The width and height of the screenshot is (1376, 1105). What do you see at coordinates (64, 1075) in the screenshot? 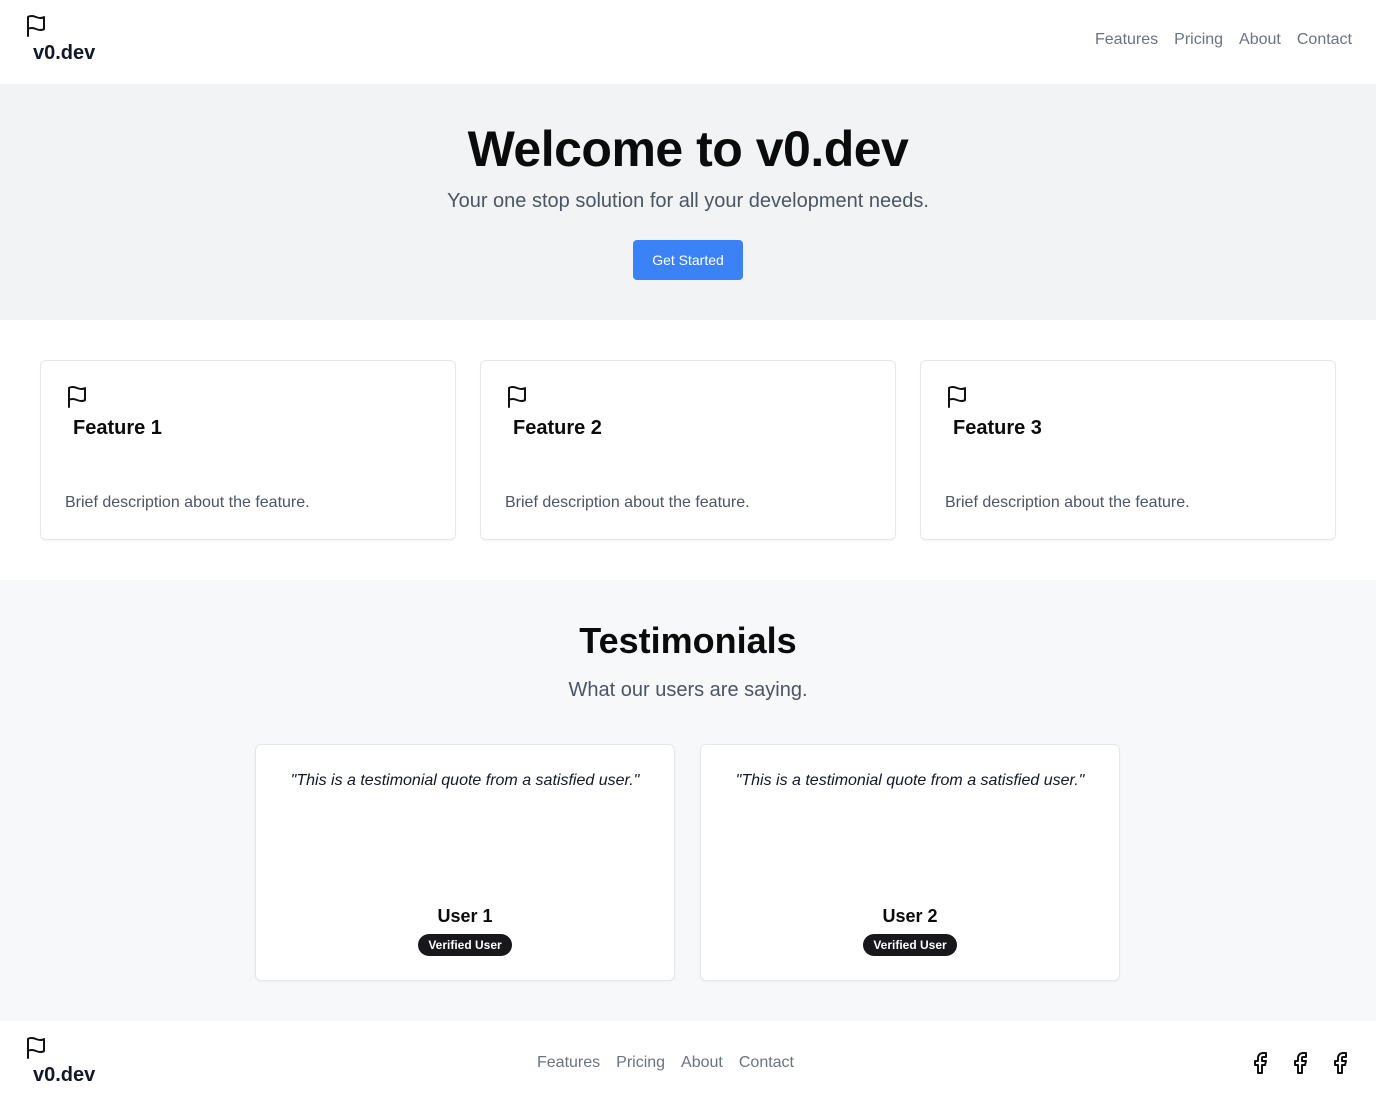
I see `footer-brand-name: v0.dev` at bounding box center [64, 1075].